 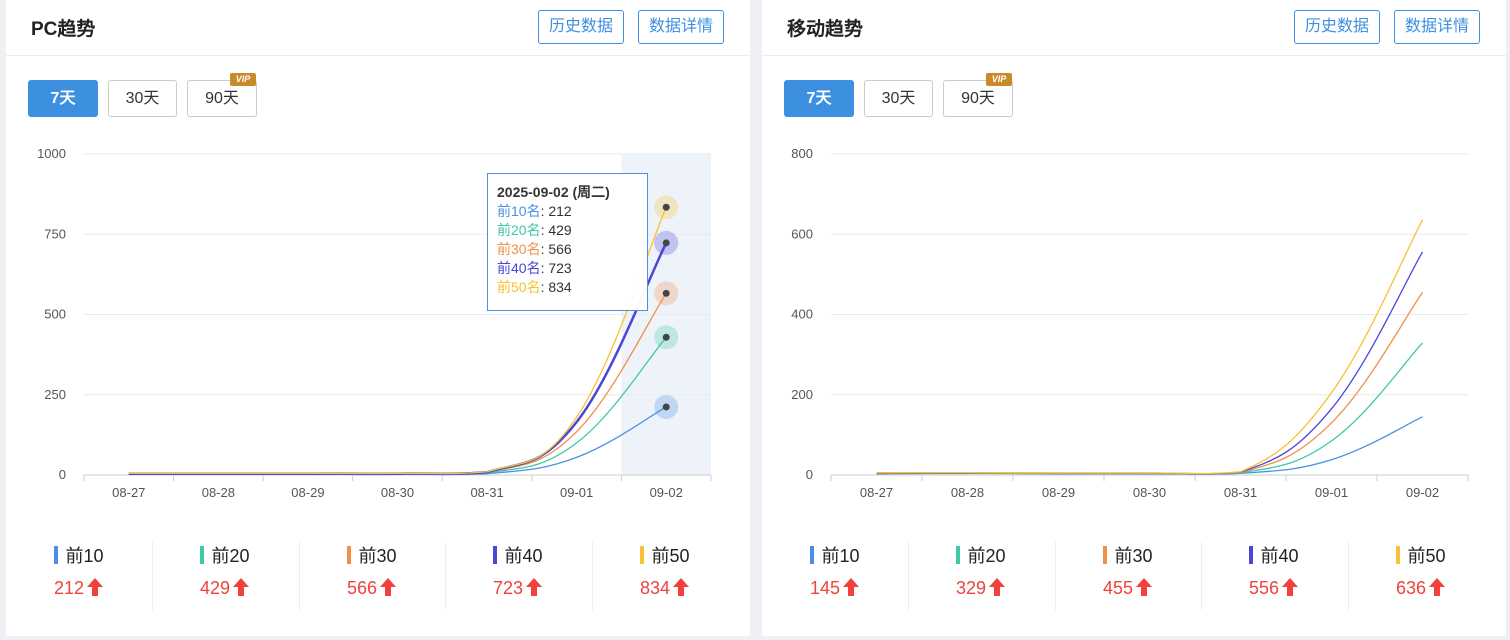 I want to click on stat-item: 前10 145, so click(x=835, y=576).